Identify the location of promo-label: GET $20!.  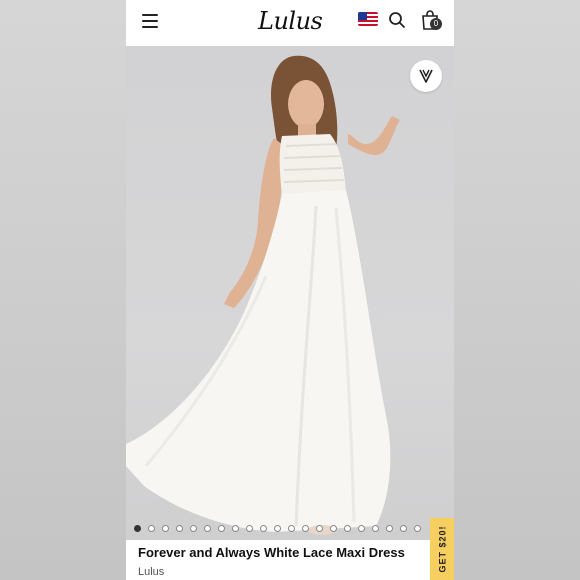
(442, 549).